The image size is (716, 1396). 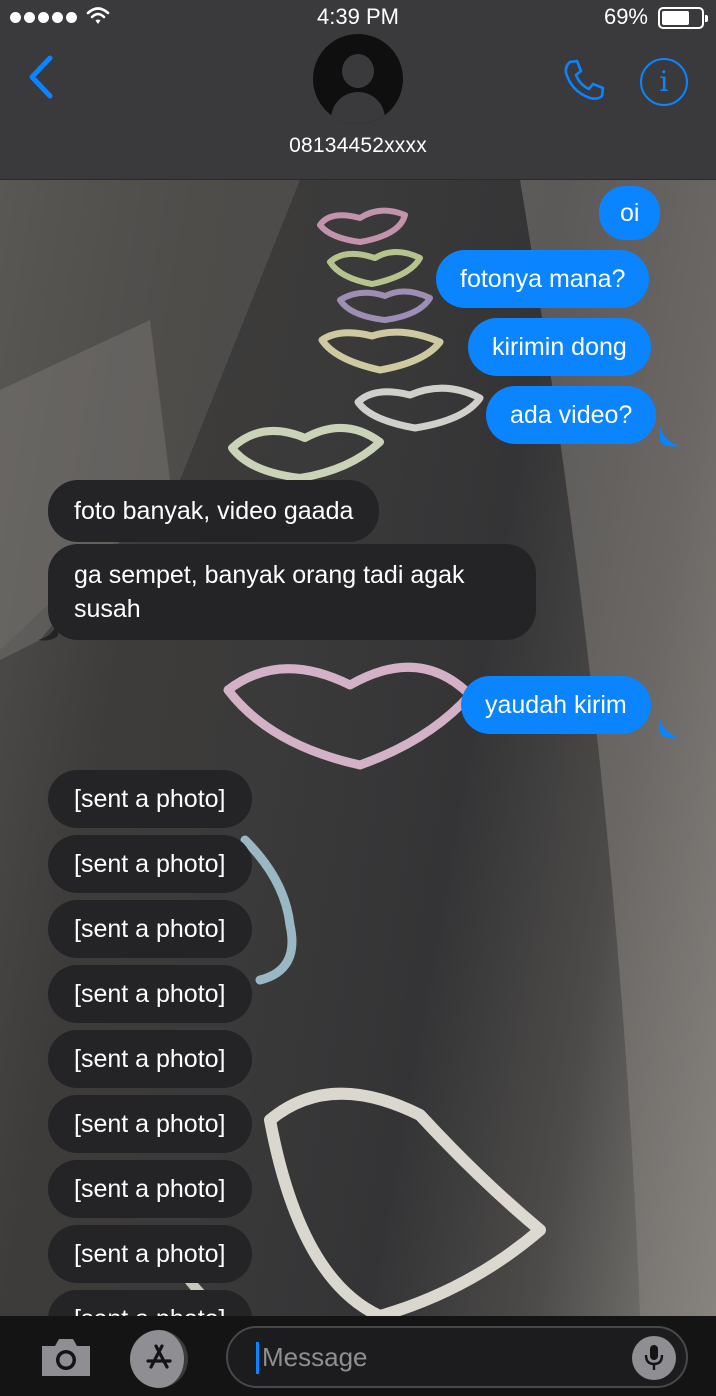 What do you see at coordinates (625, 16) in the screenshot?
I see `battery-percentage: 69%` at bounding box center [625, 16].